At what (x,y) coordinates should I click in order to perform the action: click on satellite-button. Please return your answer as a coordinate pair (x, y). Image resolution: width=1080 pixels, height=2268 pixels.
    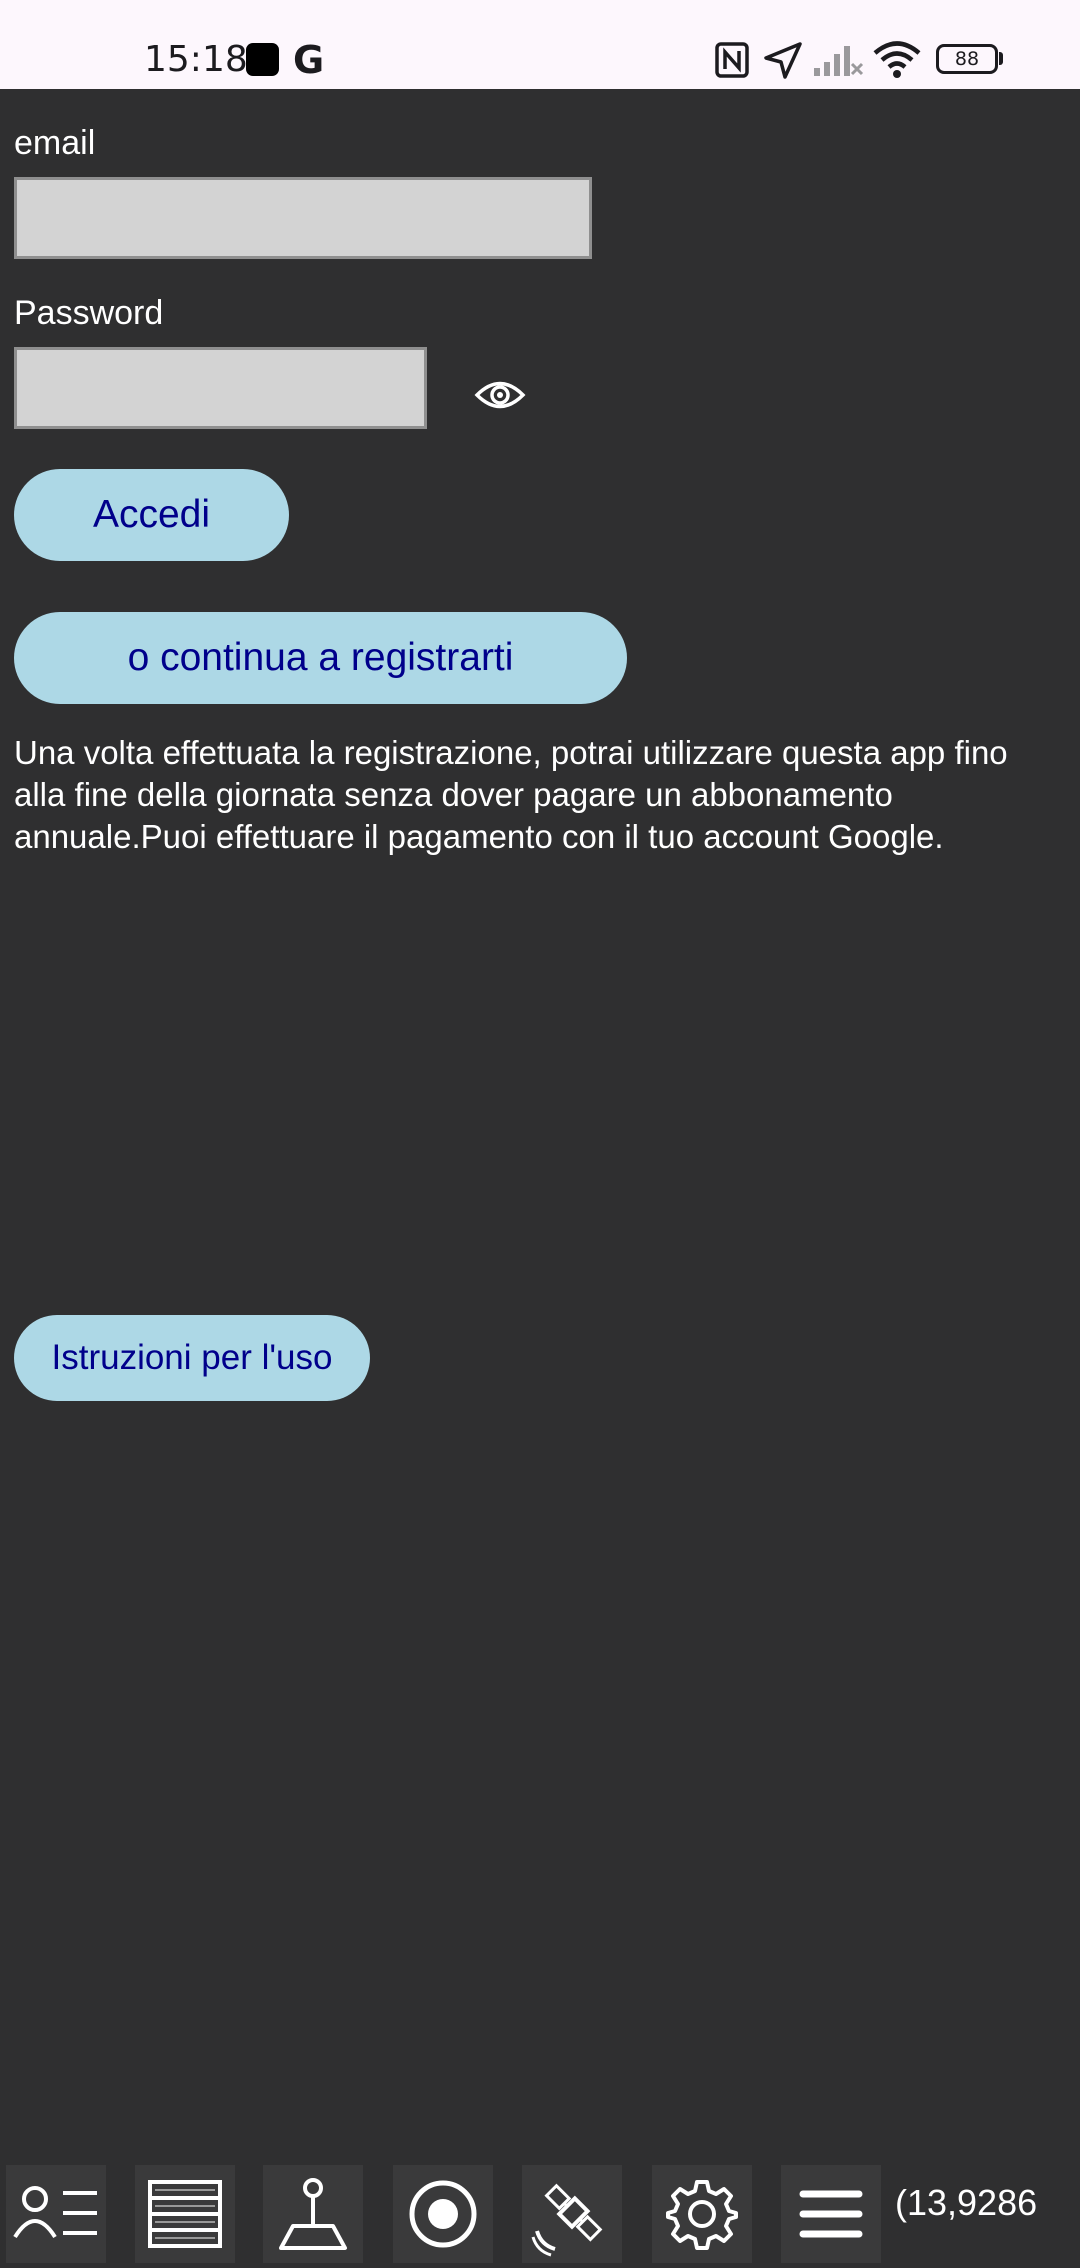
    Looking at the image, I should click on (572, 2214).